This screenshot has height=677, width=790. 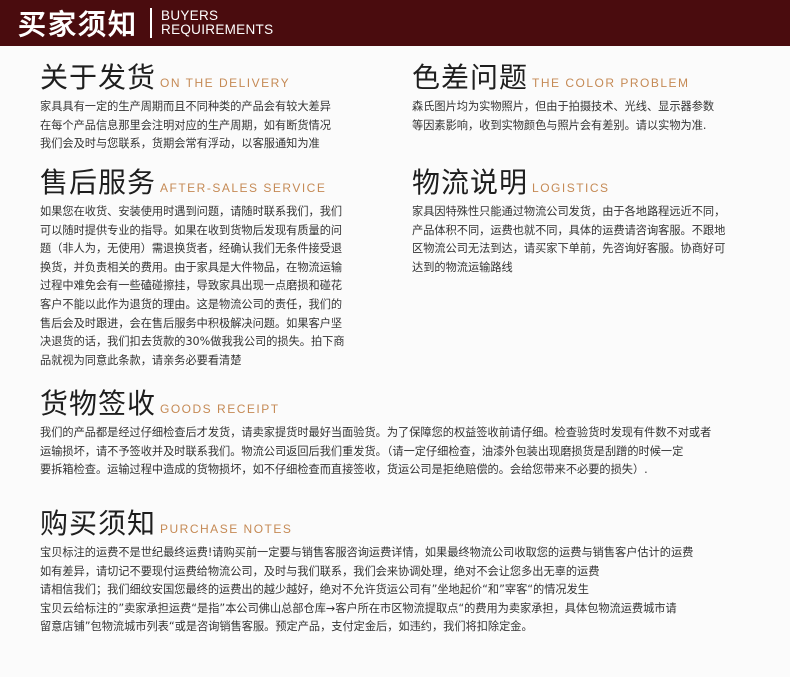 I want to click on body-line: 品就视为同意此条款，请亲务必要看清楚, so click(x=141, y=360).